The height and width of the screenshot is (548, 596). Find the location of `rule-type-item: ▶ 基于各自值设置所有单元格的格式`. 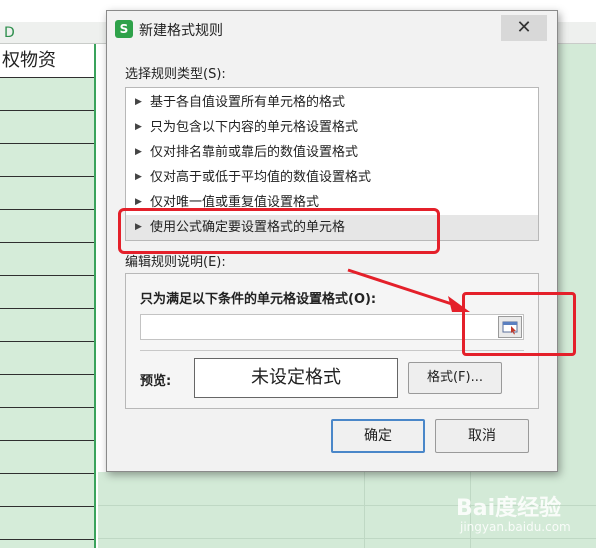

rule-type-item: ▶ 基于各自值设置所有单元格的格式 is located at coordinates (332, 102).